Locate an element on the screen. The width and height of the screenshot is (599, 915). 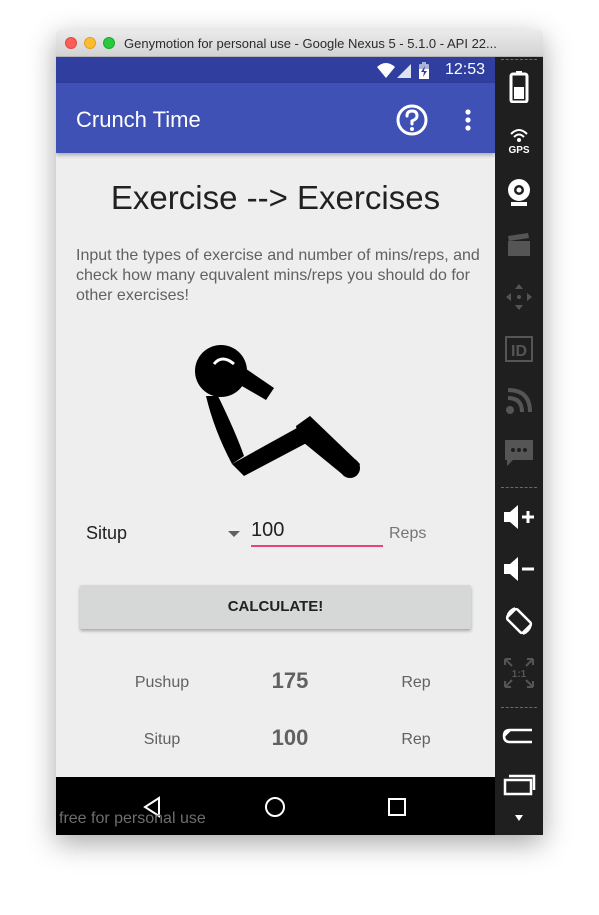
page-title: Exercise --> Exercises is located at coordinates (275, 197).